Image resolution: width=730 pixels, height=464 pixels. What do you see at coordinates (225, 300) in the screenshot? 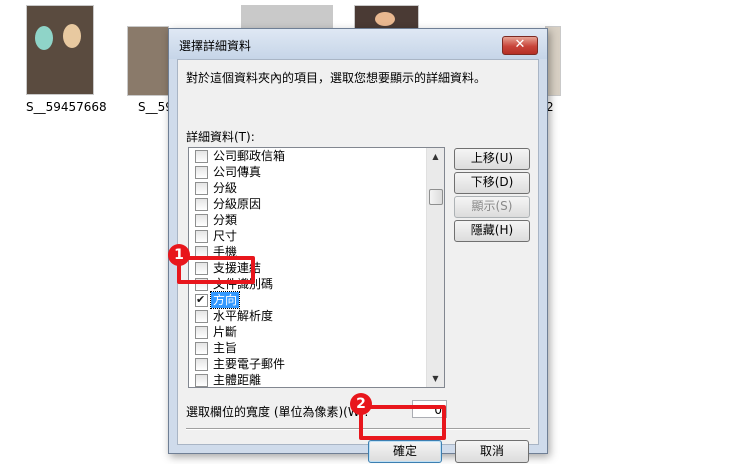
I see `item-label: 方向` at bounding box center [225, 300].